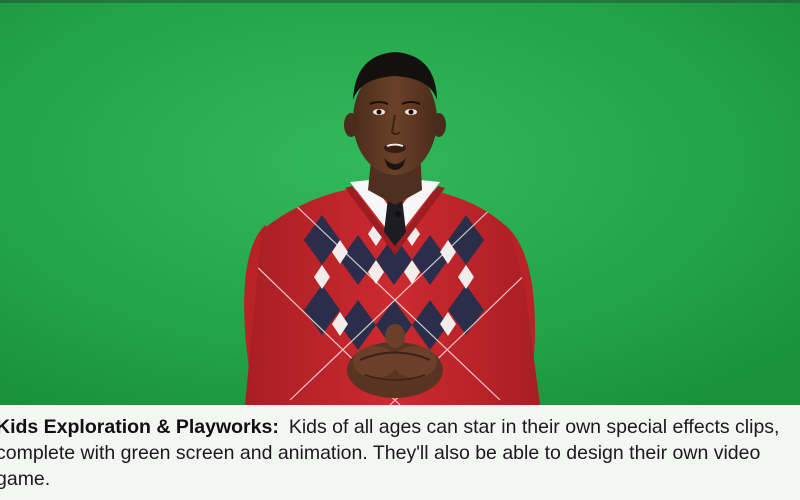  Describe the element at coordinates (139, 427) in the screenshot. I see `caption-title: Kids Exploration & Playworks:` at that location.